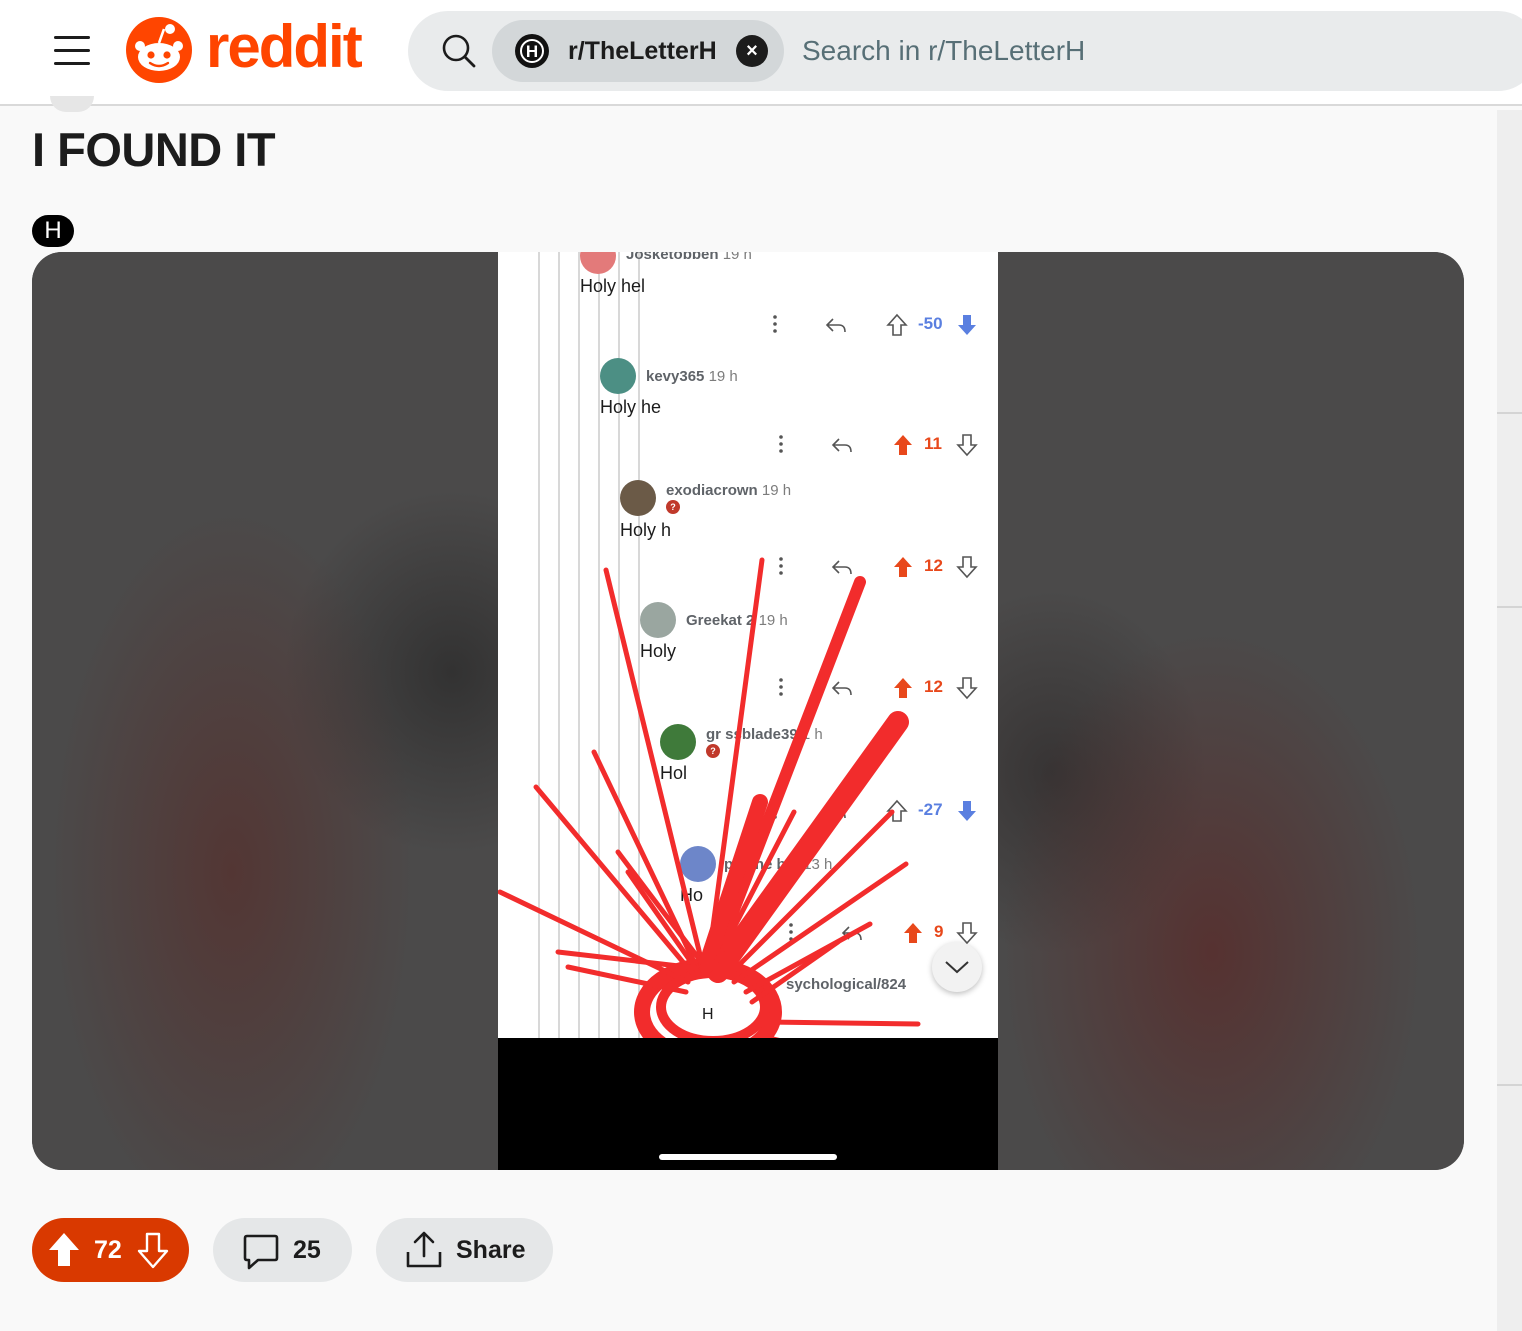 The width and height of the screenshot is (1522, 1331). I want to click on comment-text: Hol, so click(674, 773).